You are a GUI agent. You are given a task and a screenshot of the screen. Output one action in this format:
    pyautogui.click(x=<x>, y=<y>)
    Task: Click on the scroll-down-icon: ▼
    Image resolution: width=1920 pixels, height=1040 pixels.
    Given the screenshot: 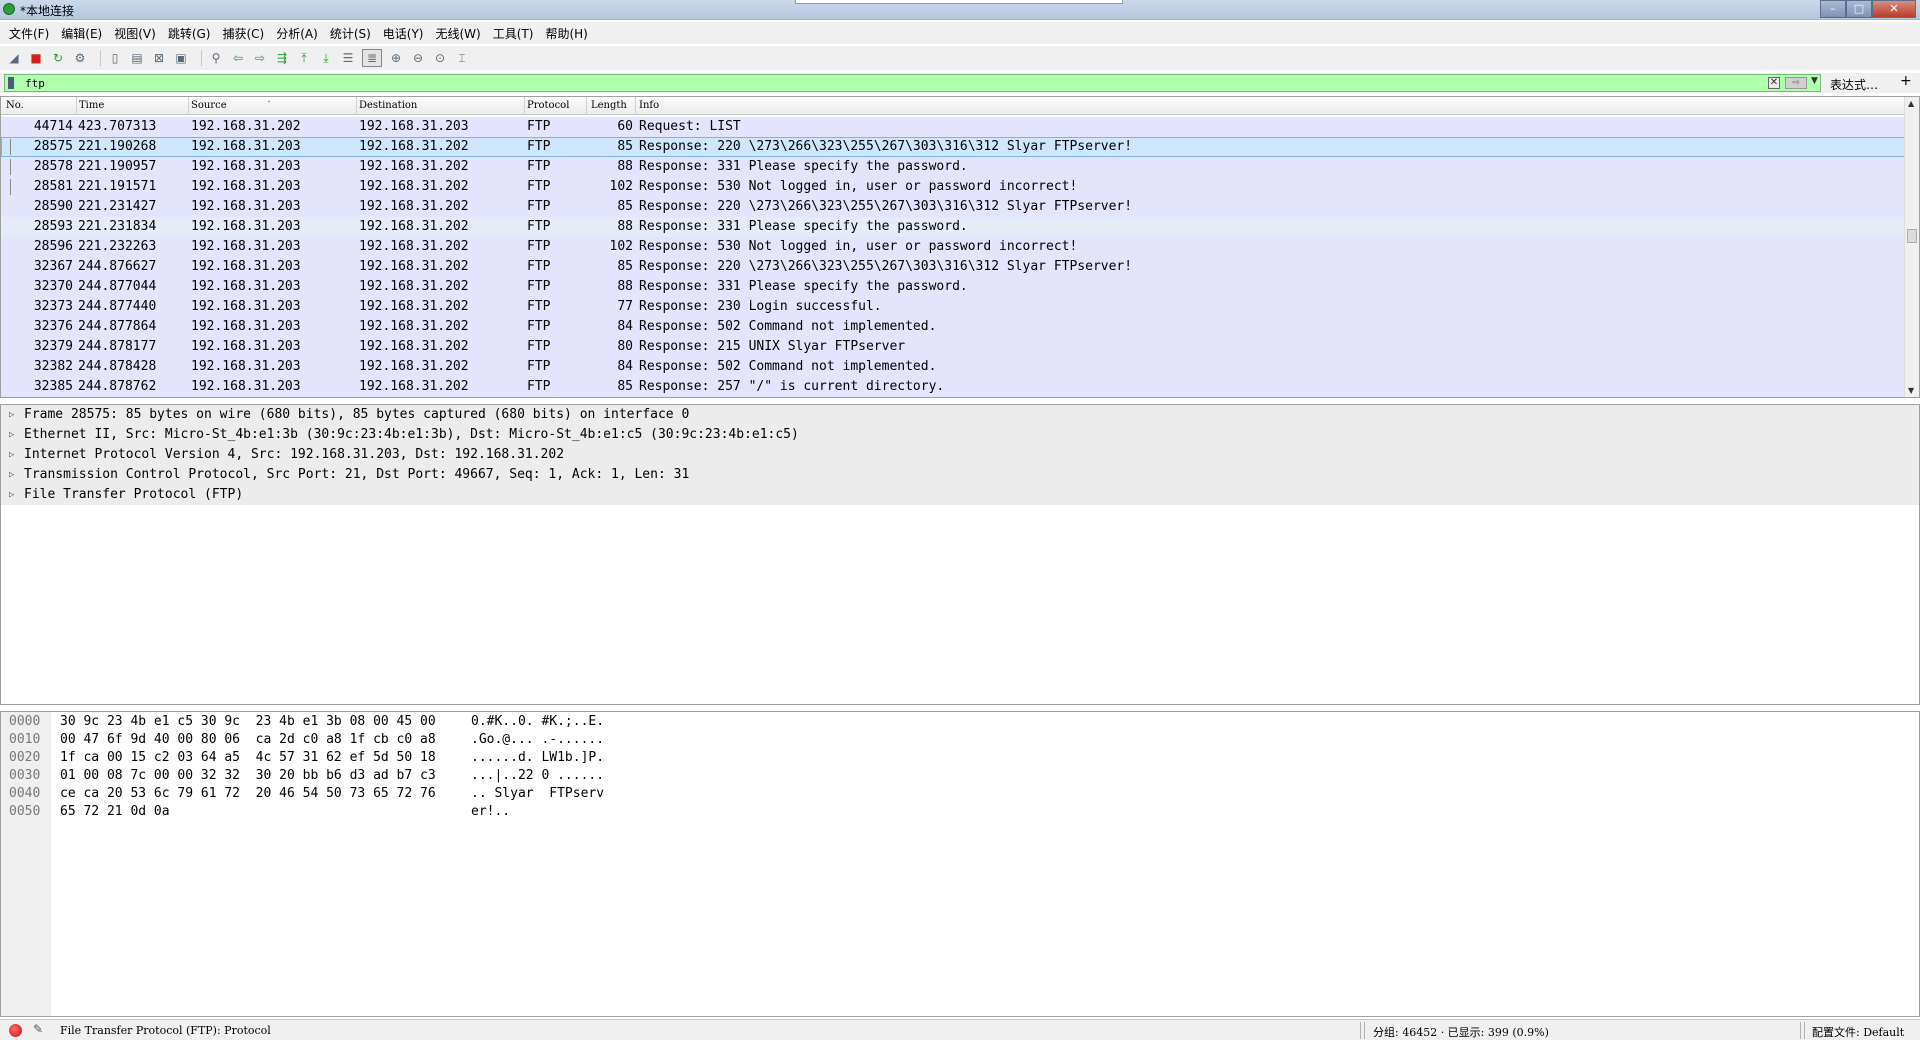 What is the action you would take?
    pyautogui.click(x=1911, y=390)
    